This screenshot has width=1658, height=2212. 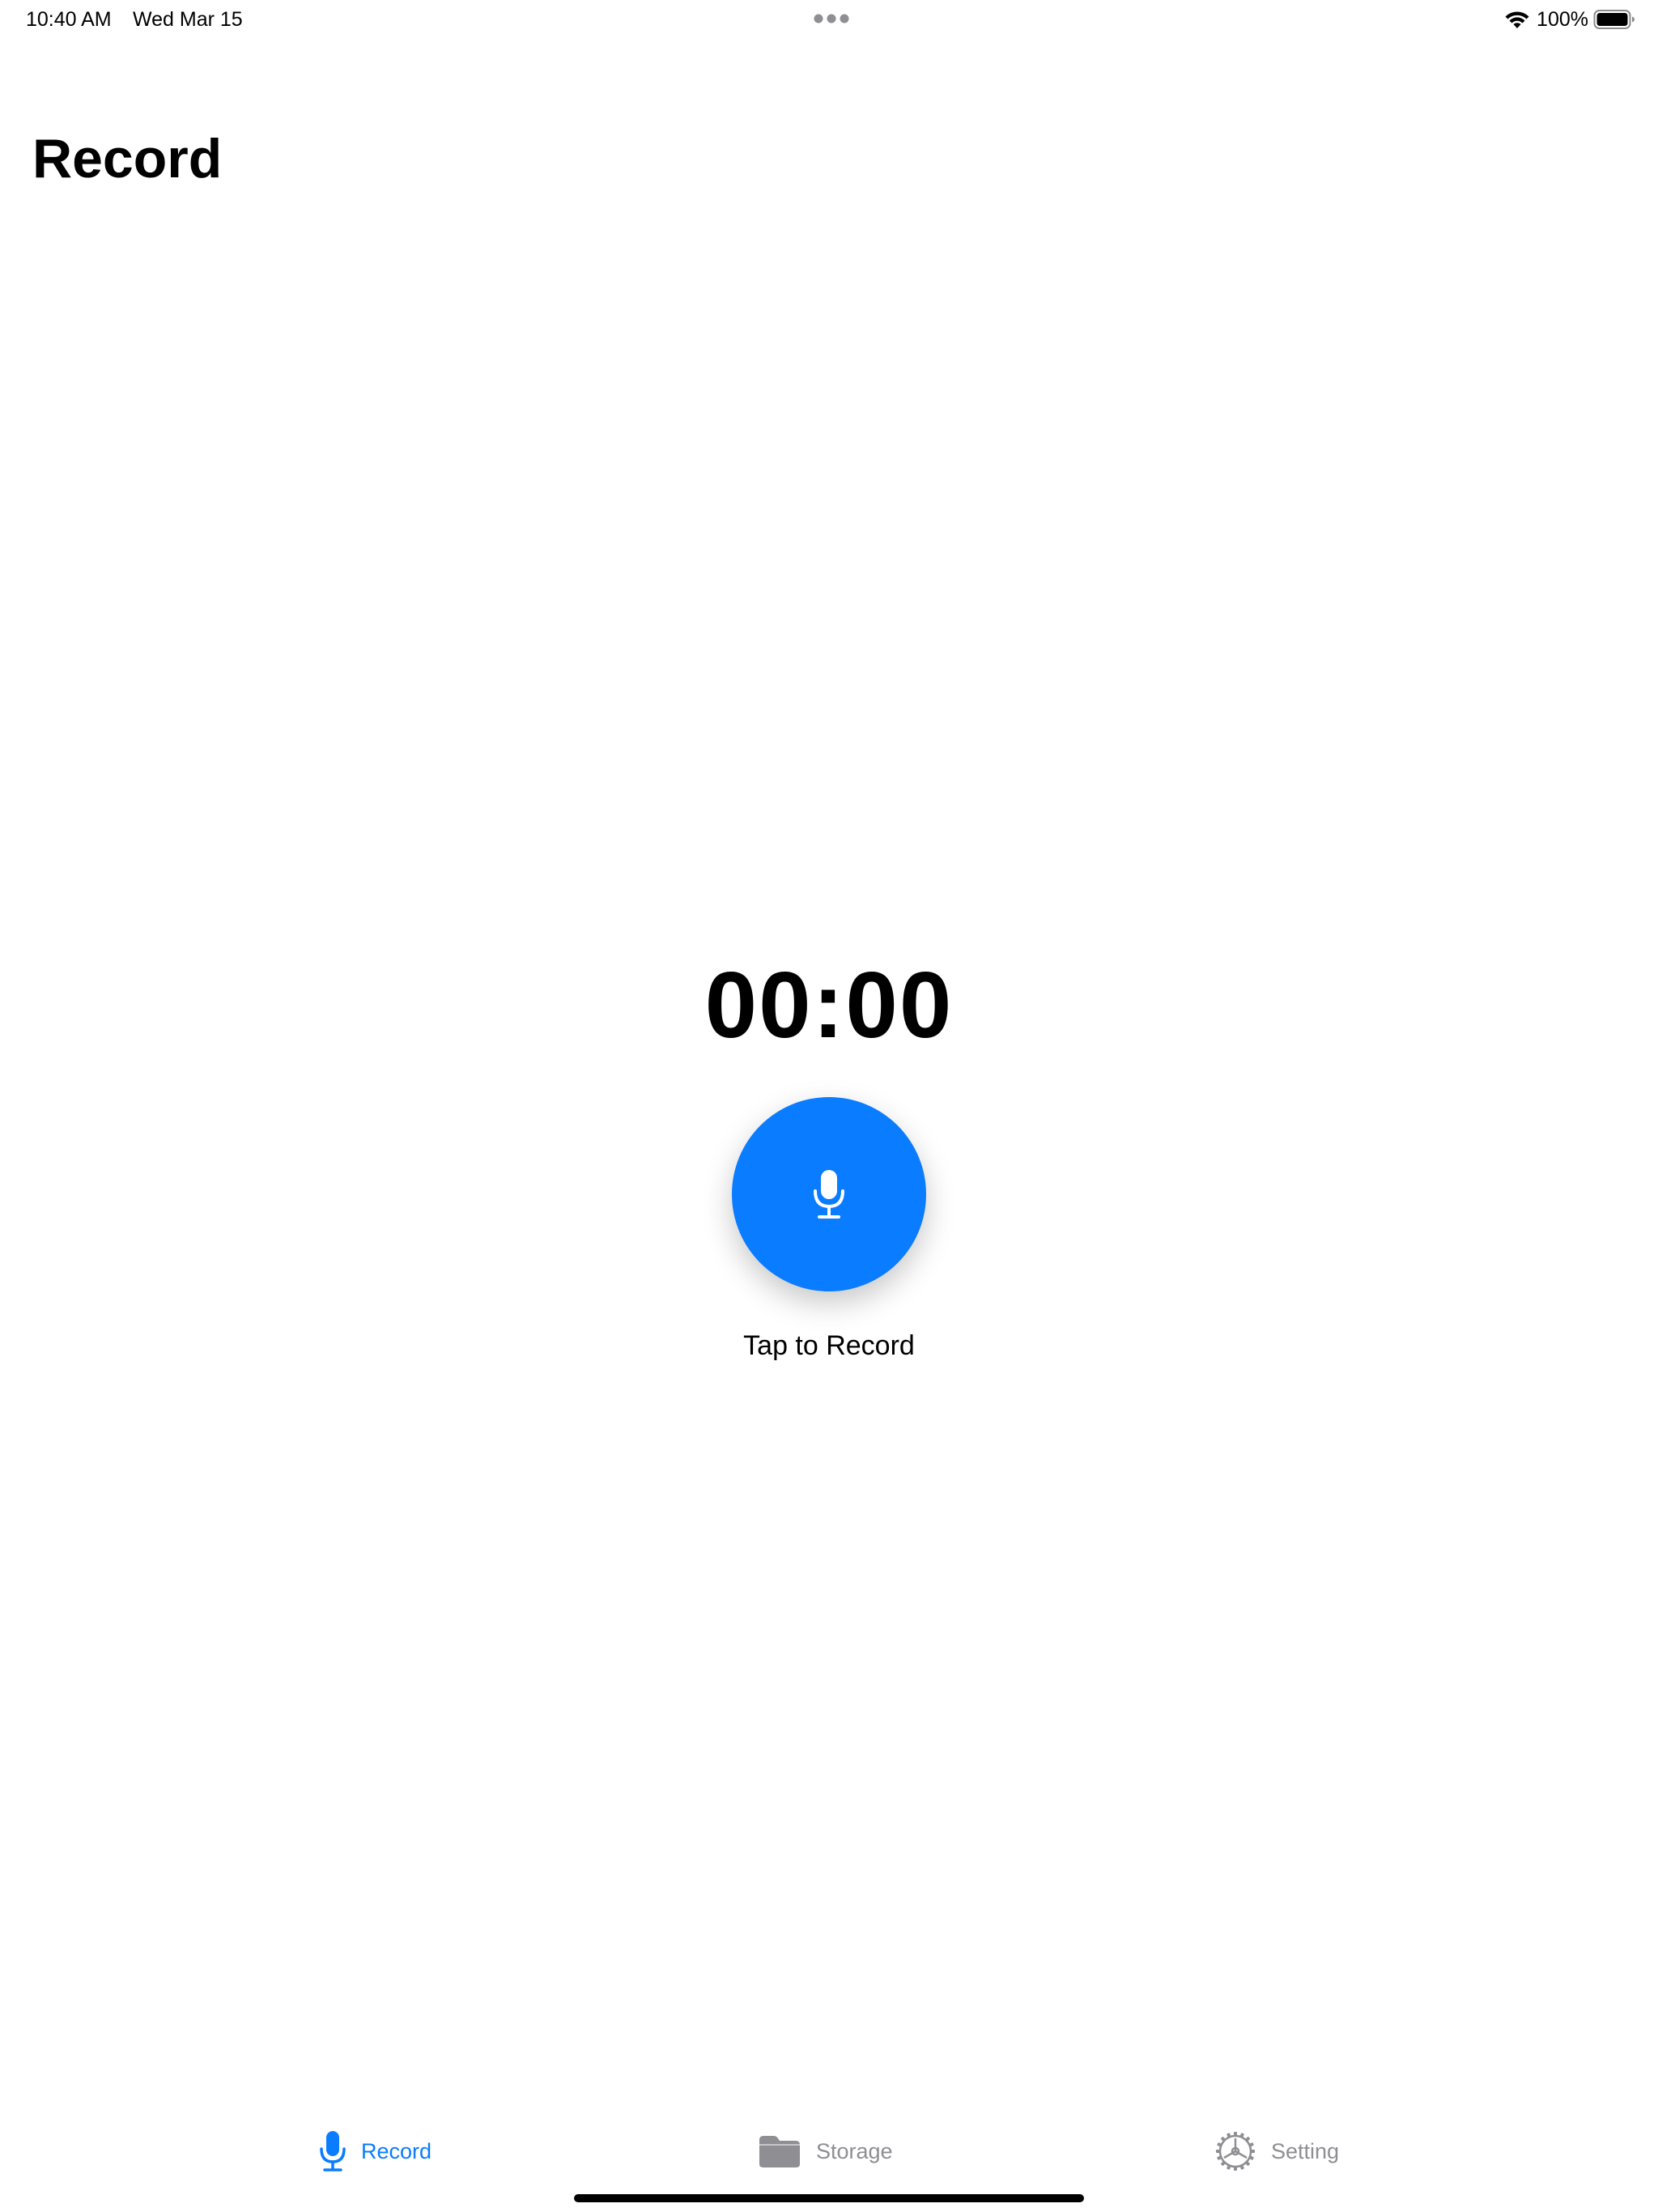 What do you see at coordinates (829, 1004) in the screenshot?
I see `recording-timer: 00:00` at bounding box center [829, 1004].